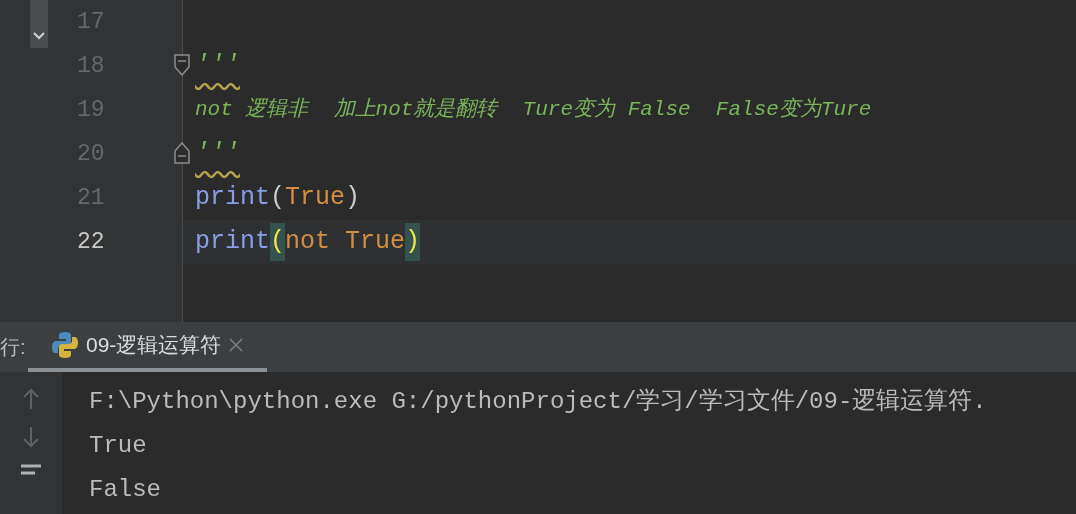 Image resolution: width=1076 pixels, height=514 pixels. What do you see at coordinates (125, 490) in the screenshot?
I see `console-line: False` at bounding box center [125, 490].